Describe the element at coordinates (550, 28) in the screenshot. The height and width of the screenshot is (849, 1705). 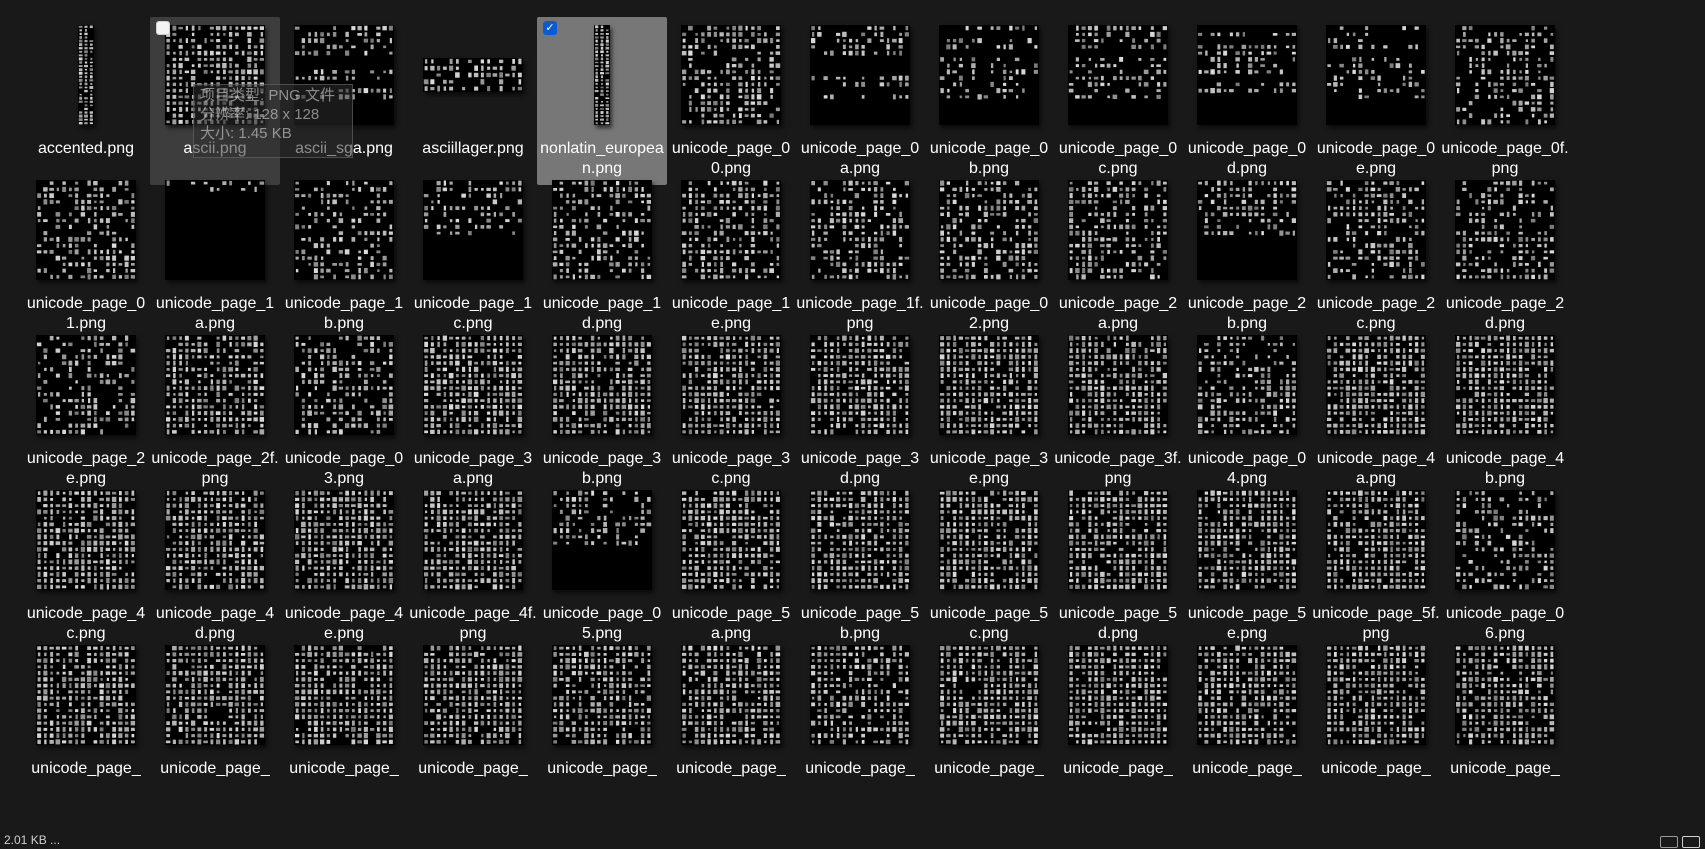
I see `check-icon: ✓` at that location.